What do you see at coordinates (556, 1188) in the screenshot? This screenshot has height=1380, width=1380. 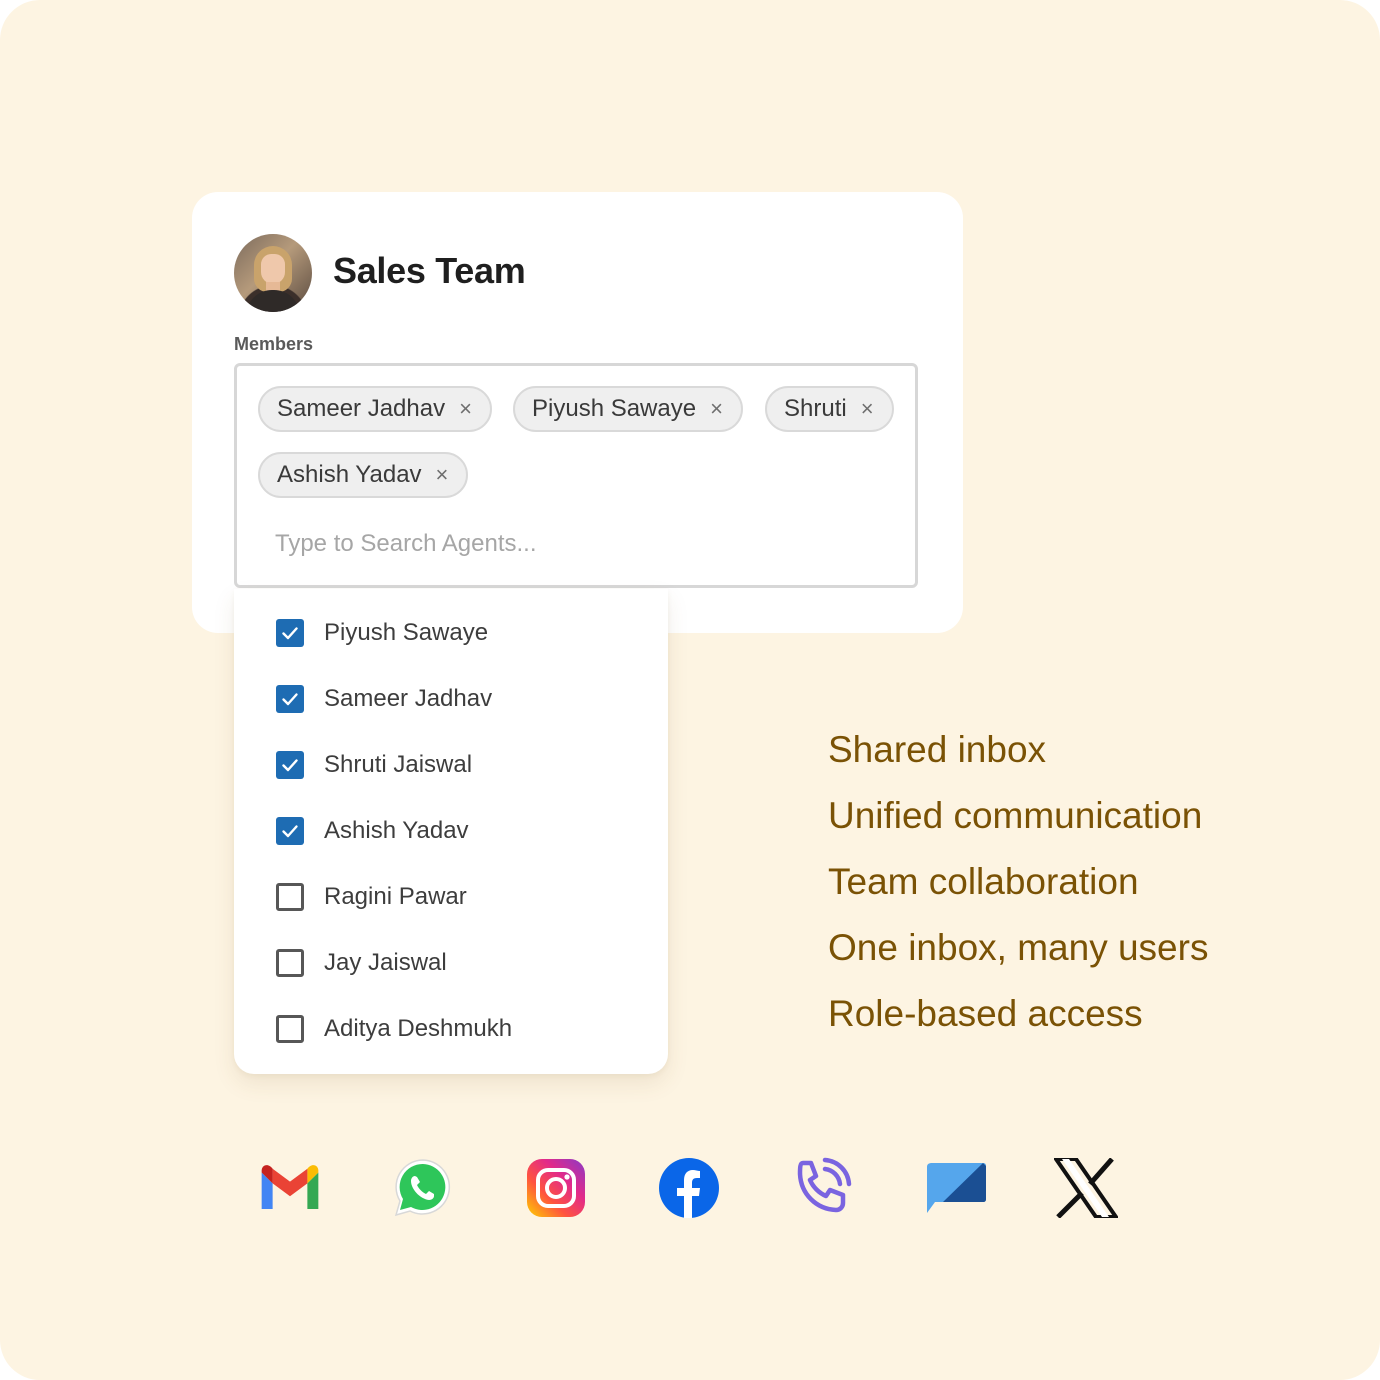 I see `instagram-icon` at bounding box center [556, 1188].